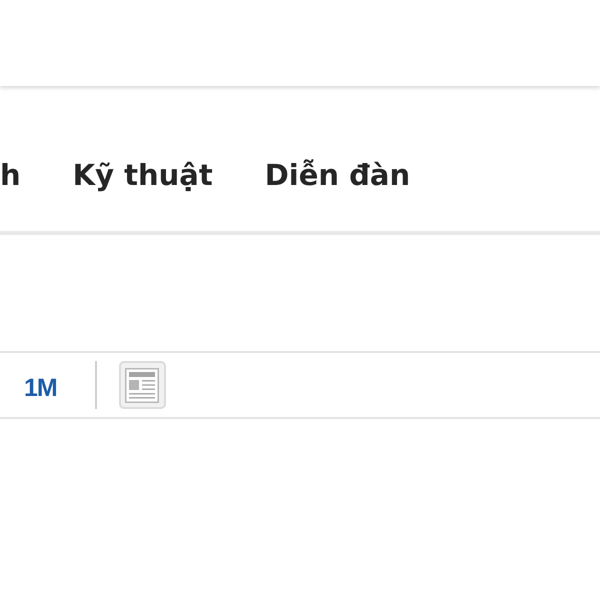  What do you see at coordinates (40, 388) in the screenshot?
I see `range-button: 1M` at bounding box center [40, 388].